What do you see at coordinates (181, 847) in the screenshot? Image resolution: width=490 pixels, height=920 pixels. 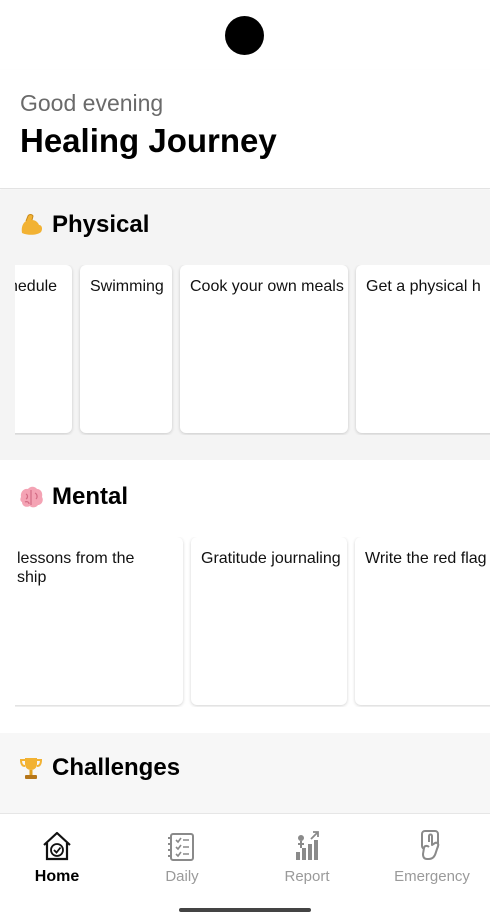 I see `daily-checklist-icon` at bounding box center [181, 847].